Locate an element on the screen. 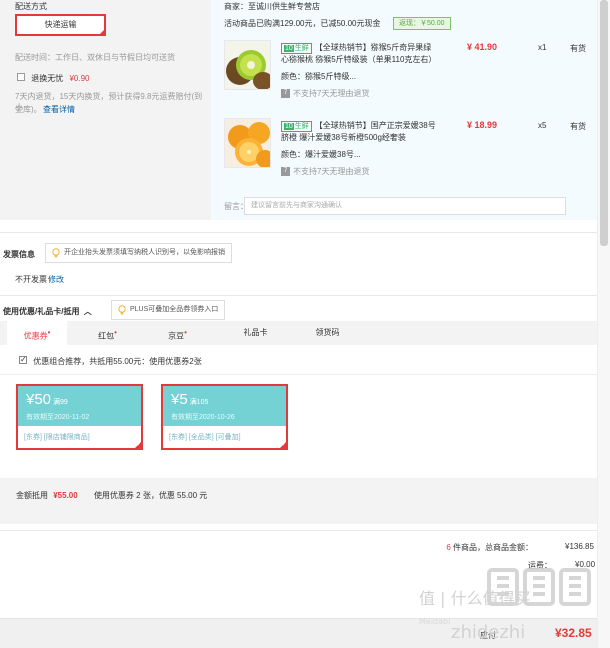 This screenshot has height=648, width=610. invoice-title: 发票信息 is located at coordinates (19, 254).